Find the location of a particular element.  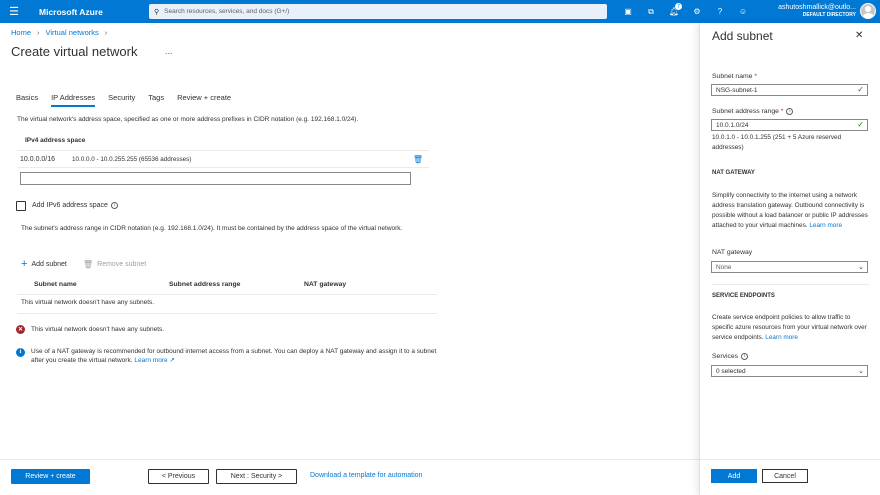

ipv4-header: IPv4 address space is located at coordinates (55, 140).